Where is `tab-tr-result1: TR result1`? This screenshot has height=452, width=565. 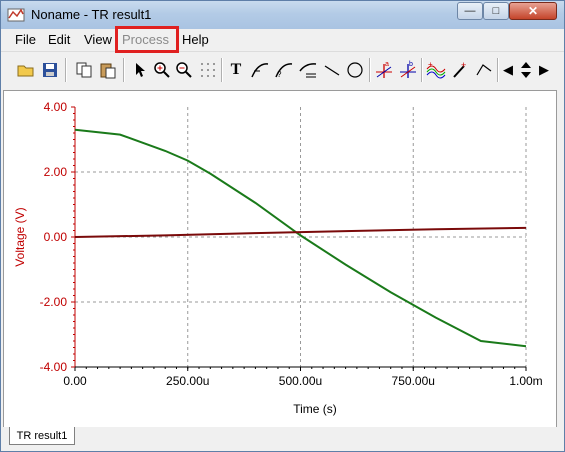 tab-tr-result1: TR result1 is located at coordinates (42, 436).